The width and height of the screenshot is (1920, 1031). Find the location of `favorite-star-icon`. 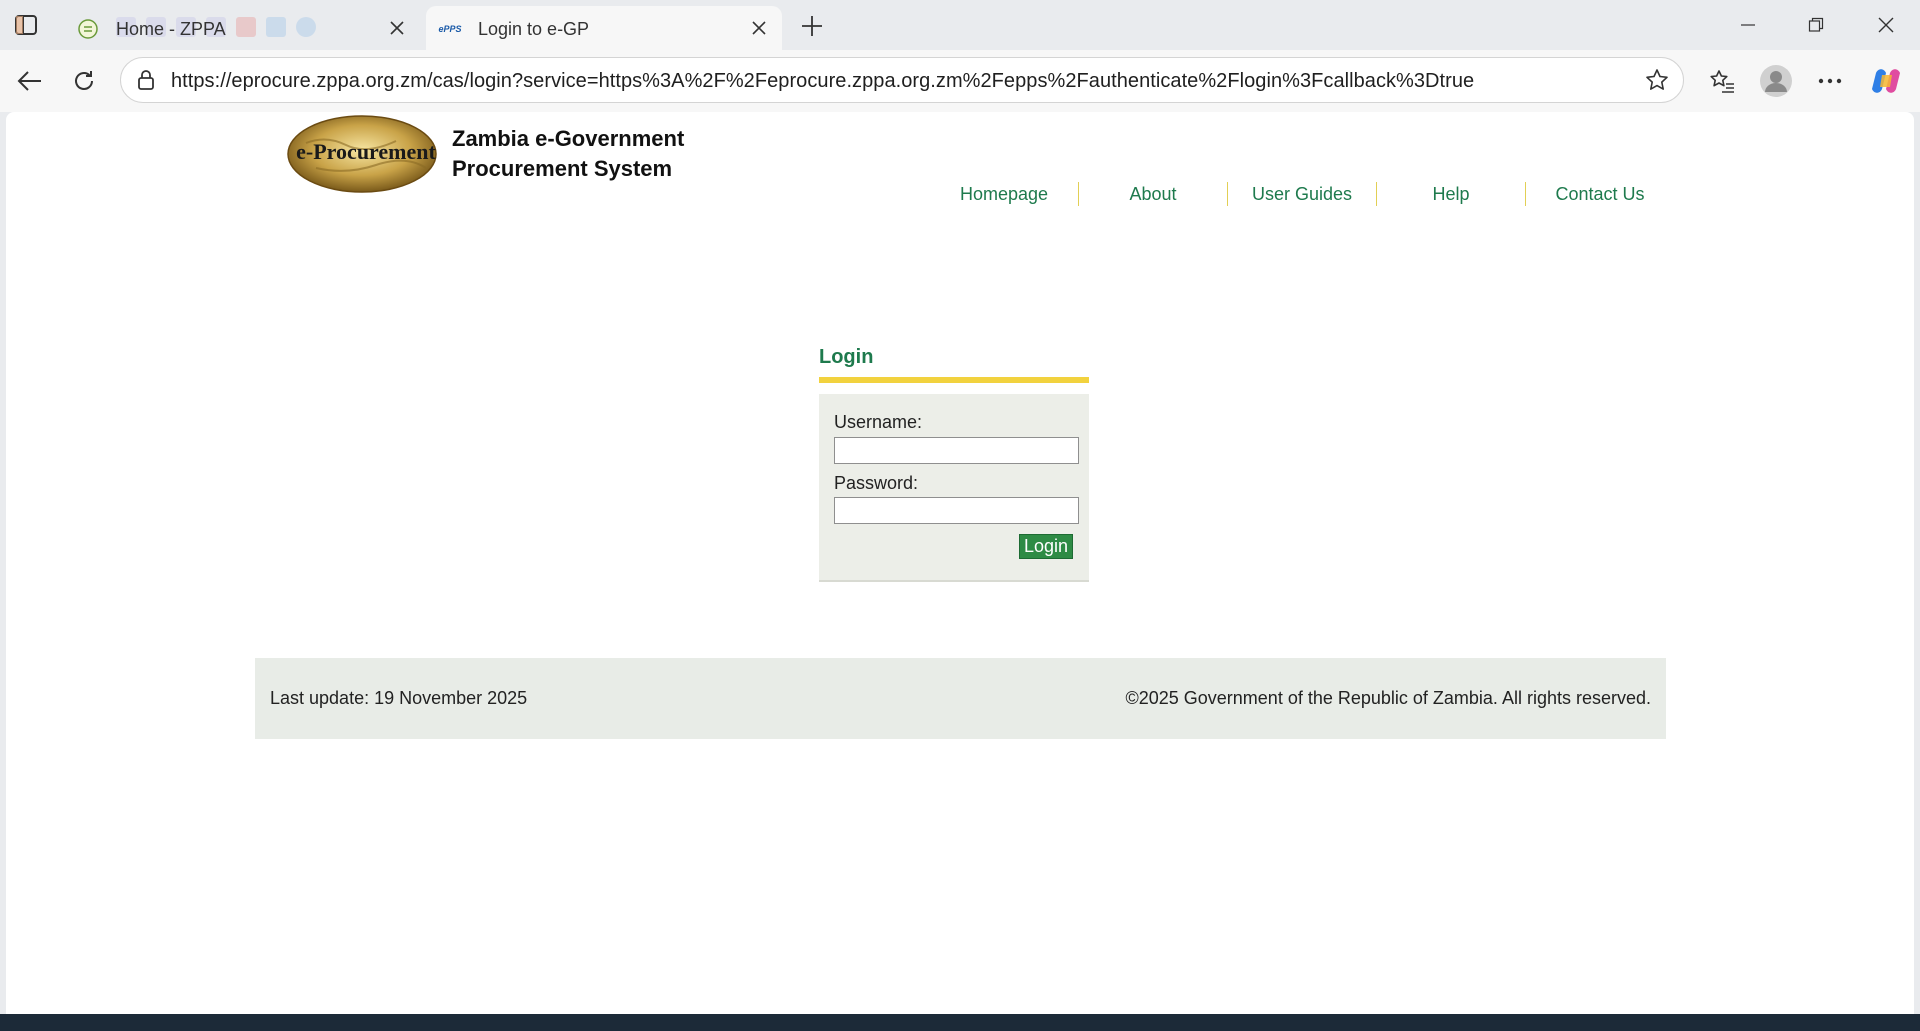

favorite-star-icon is located at coordinates (1657, 80).